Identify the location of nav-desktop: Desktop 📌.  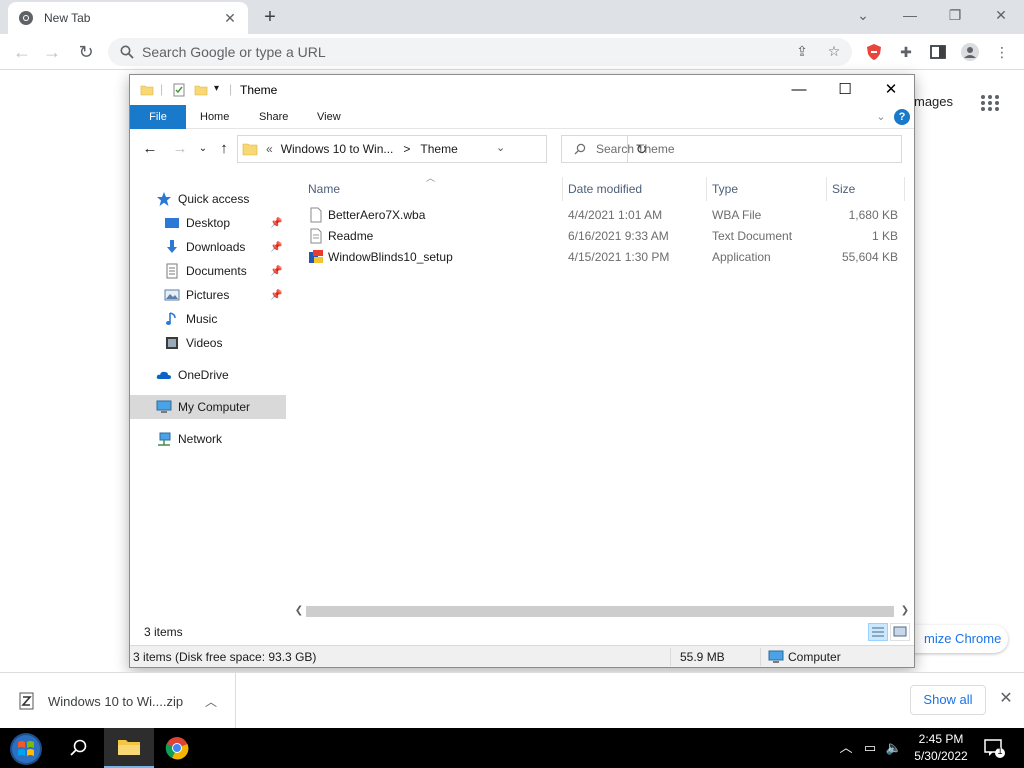
(208, 223).